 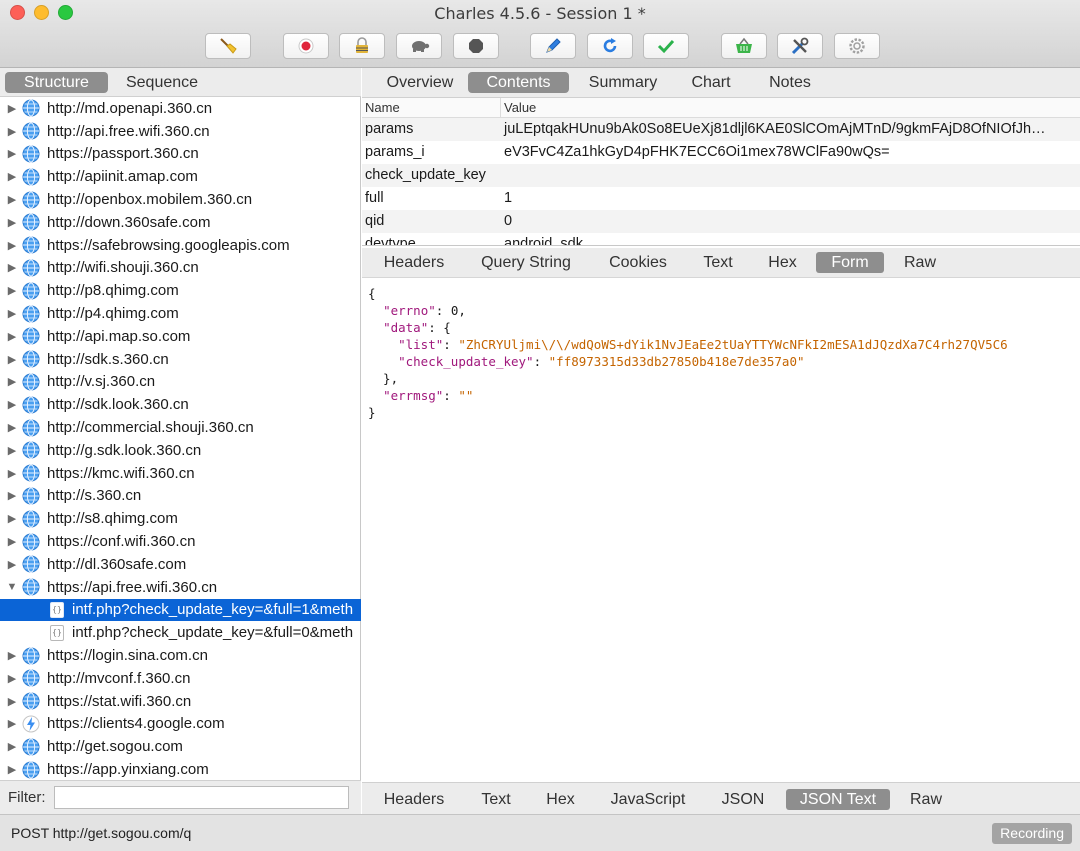 I want to click on host-item: ▼ https://api.free.wifi.360.cn, so click(x=180, y=587).